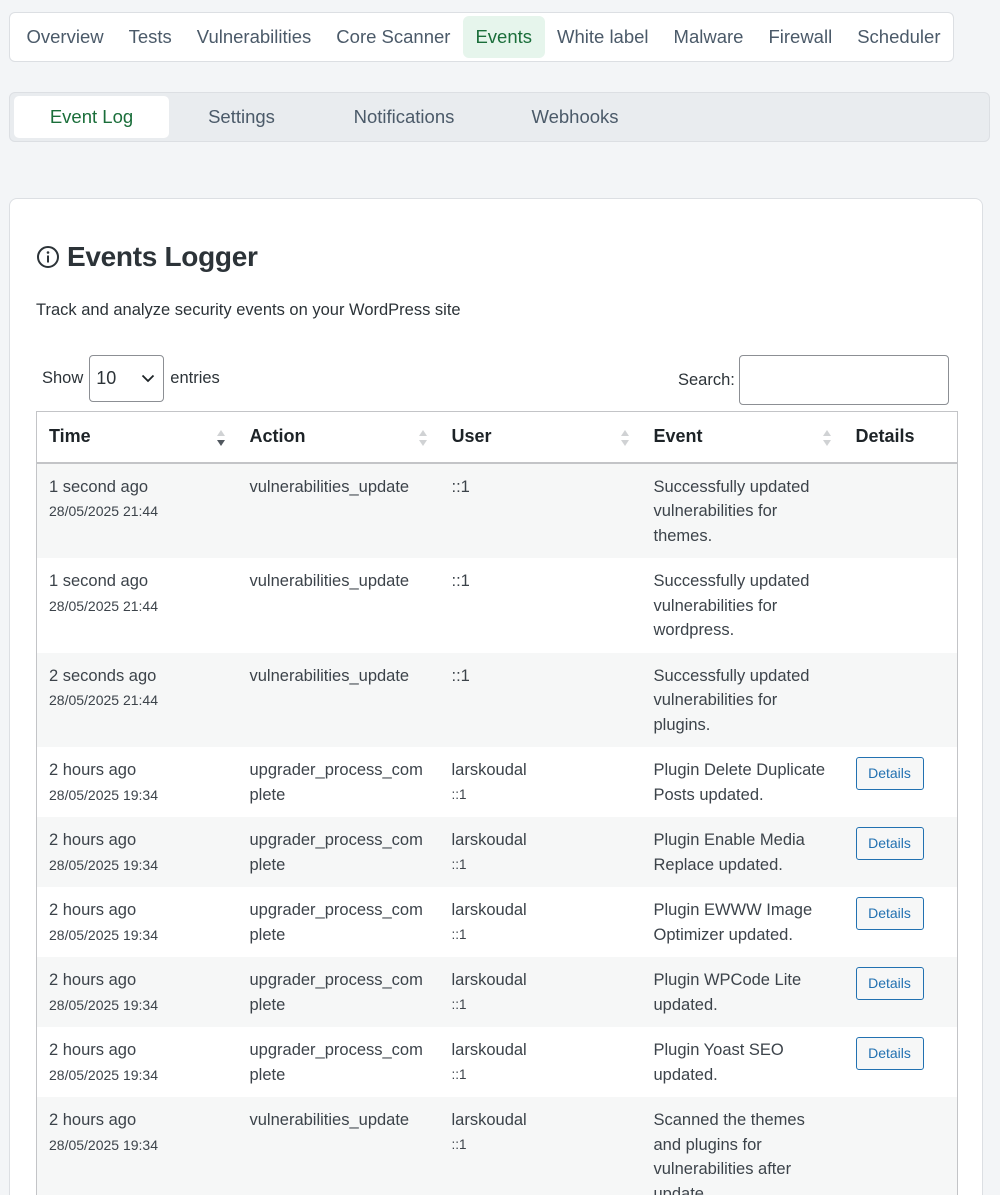 The width and height of the screenshot is (1000, 1195). I want to click on subtab-notifications: Notifications, so click(404, 117).